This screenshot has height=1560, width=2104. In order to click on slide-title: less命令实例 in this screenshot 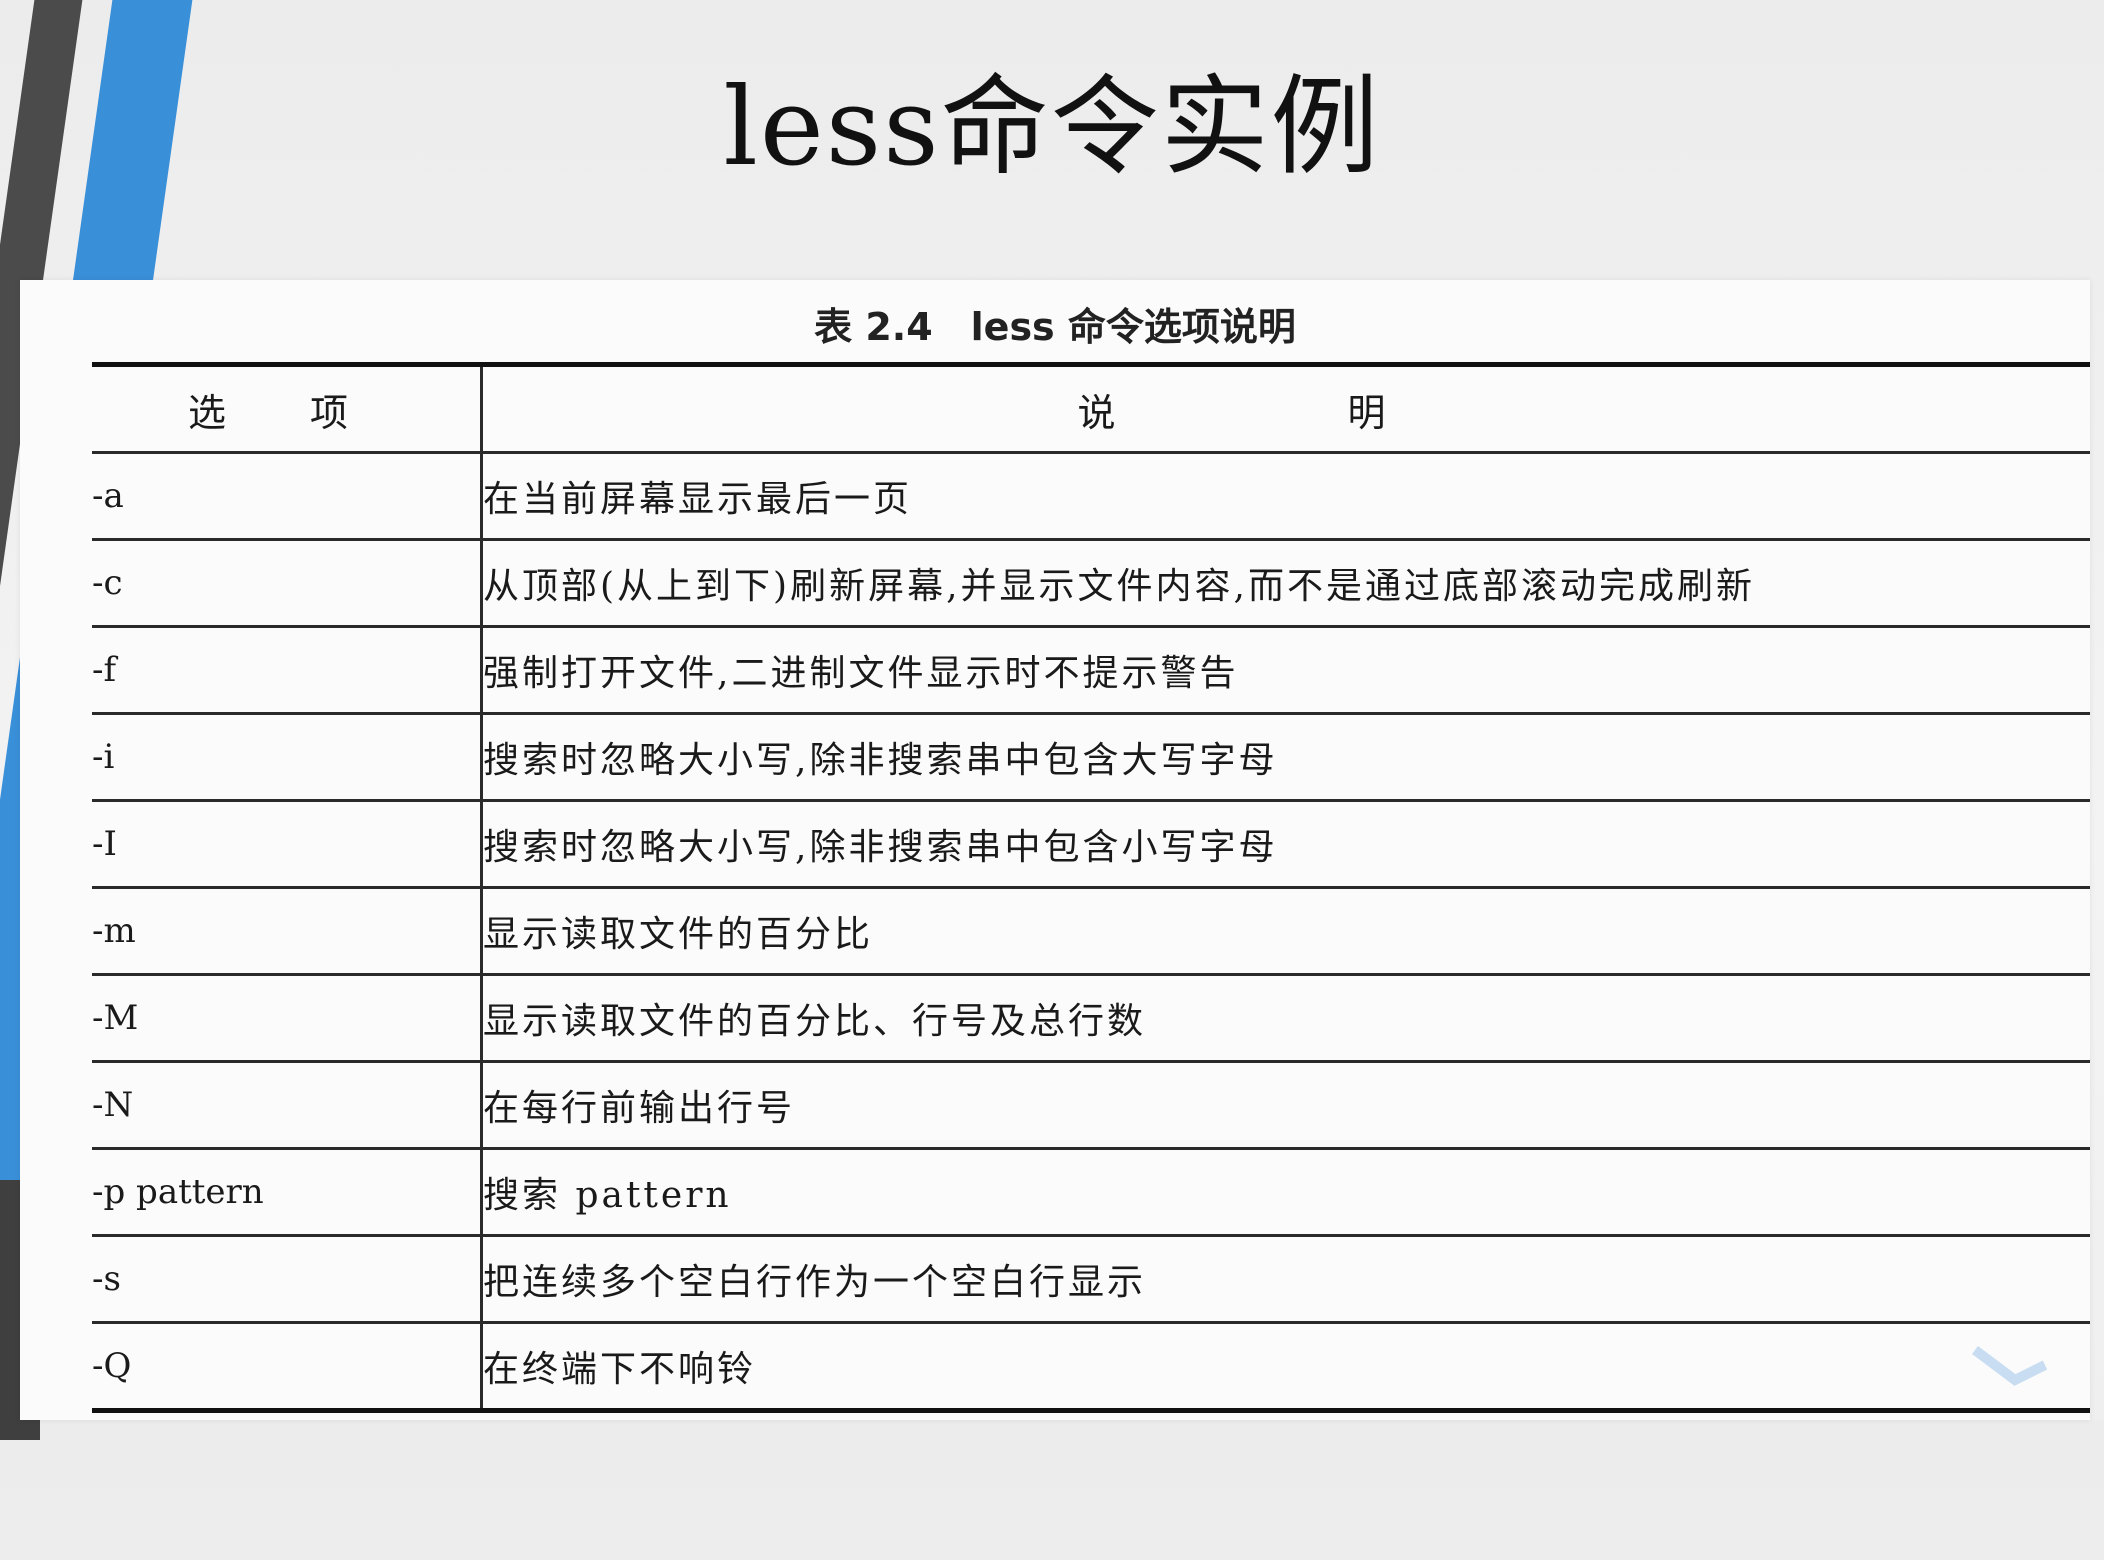, I will do `click(1052, 127)`.